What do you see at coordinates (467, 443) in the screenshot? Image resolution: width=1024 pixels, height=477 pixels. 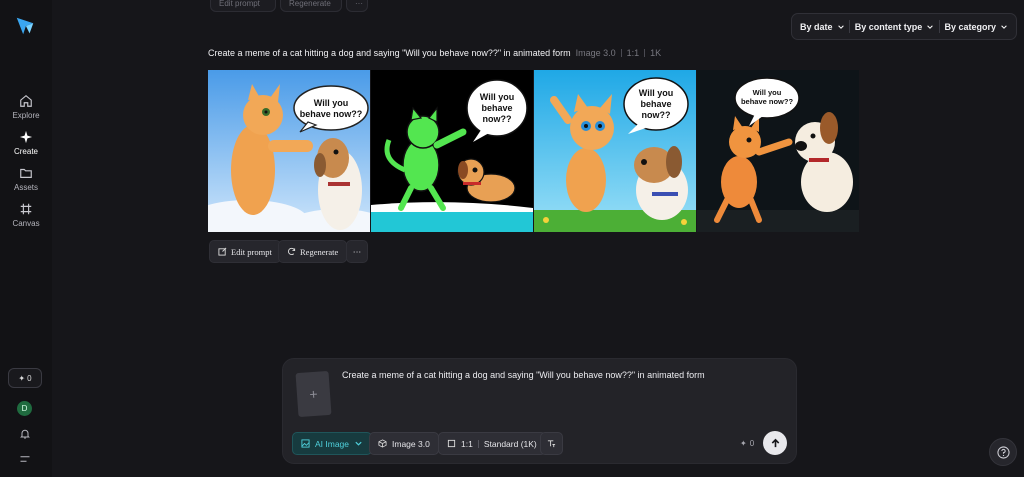 I see `ratio-label: 1:1` at bounding box center [467, 443].